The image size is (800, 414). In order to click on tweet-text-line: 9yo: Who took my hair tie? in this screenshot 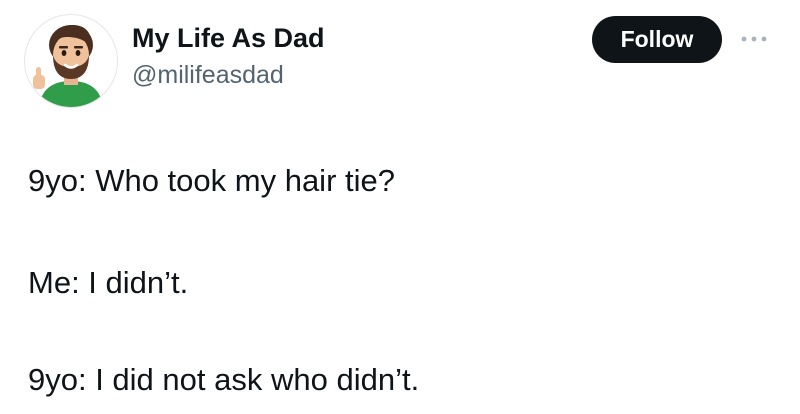, I will do `click(211, 180)`.